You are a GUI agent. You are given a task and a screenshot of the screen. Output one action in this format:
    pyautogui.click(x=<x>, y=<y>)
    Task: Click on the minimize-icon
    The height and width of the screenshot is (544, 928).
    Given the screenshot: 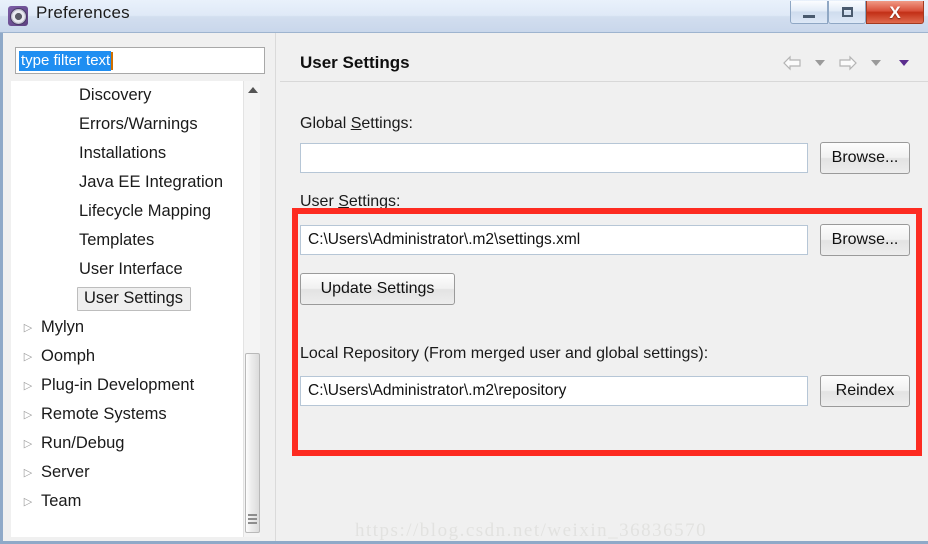 What is the action you would take?
    pyautogui.click(x=809, y=16)
    